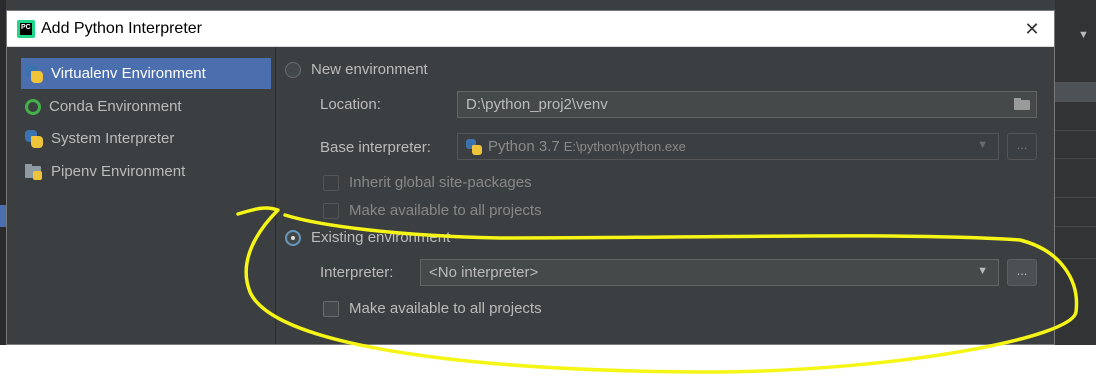 The height and width of the screenshot is (377, 1096). I want to click on sidebar-item-label: Virtualenv Environment, so click(128, 73).